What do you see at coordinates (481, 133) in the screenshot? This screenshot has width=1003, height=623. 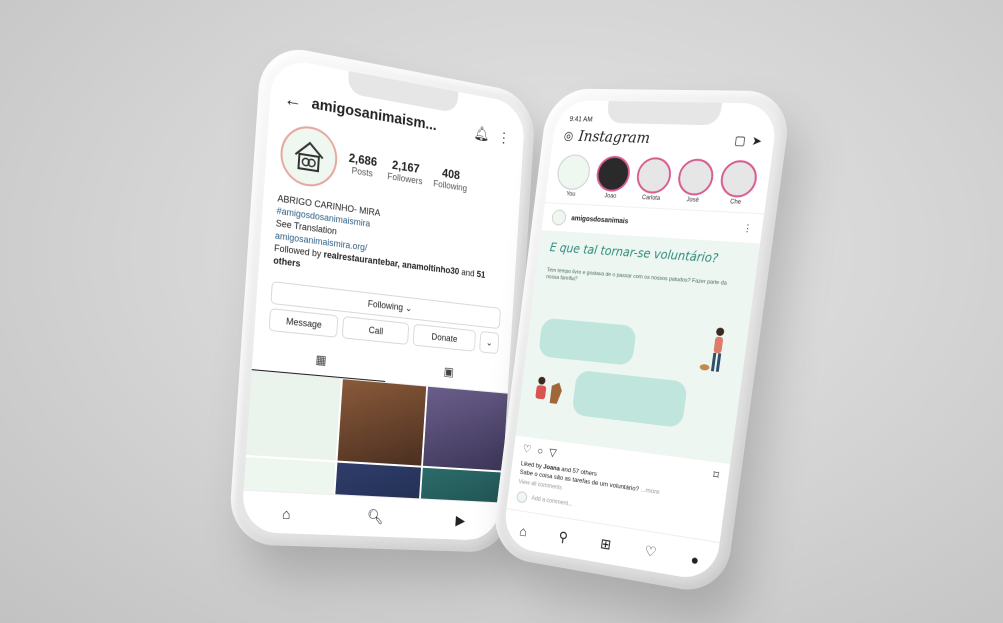 I see `bell-icon: 🔔︎` at bounding box center [481, 133].